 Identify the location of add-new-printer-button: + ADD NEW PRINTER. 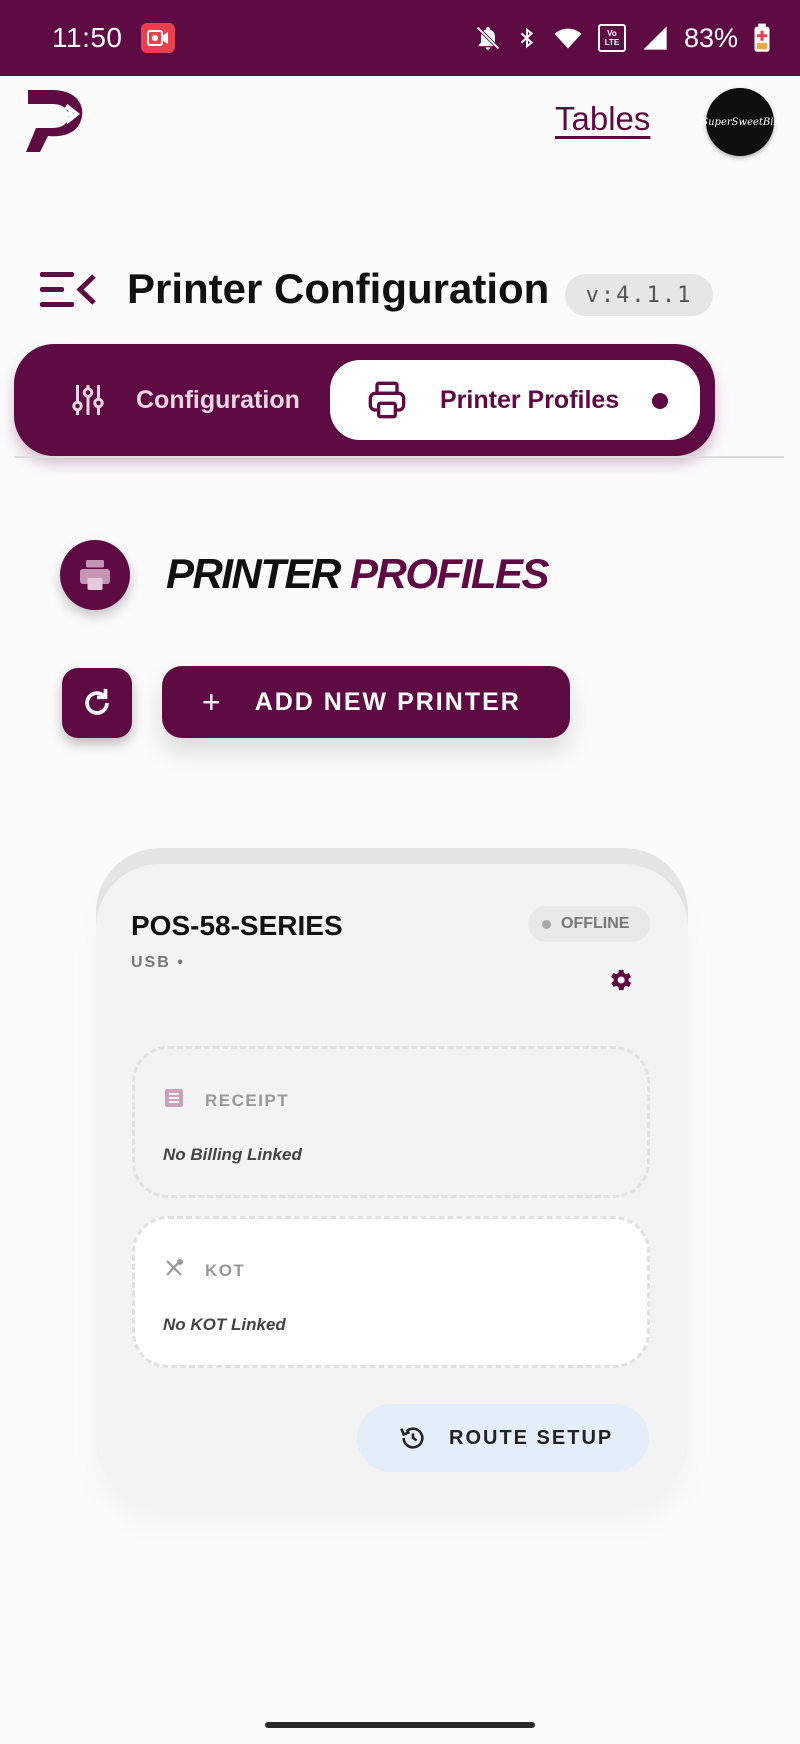
(366, 702).